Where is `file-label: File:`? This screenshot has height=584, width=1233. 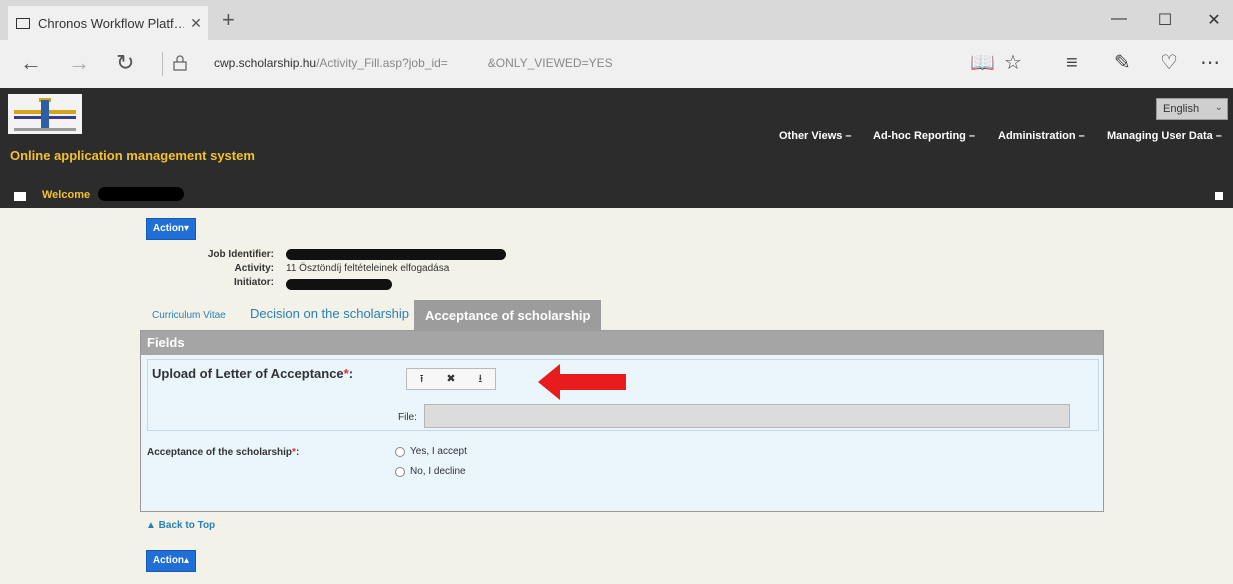 file-label: File: is located at coordinates (407, 417).